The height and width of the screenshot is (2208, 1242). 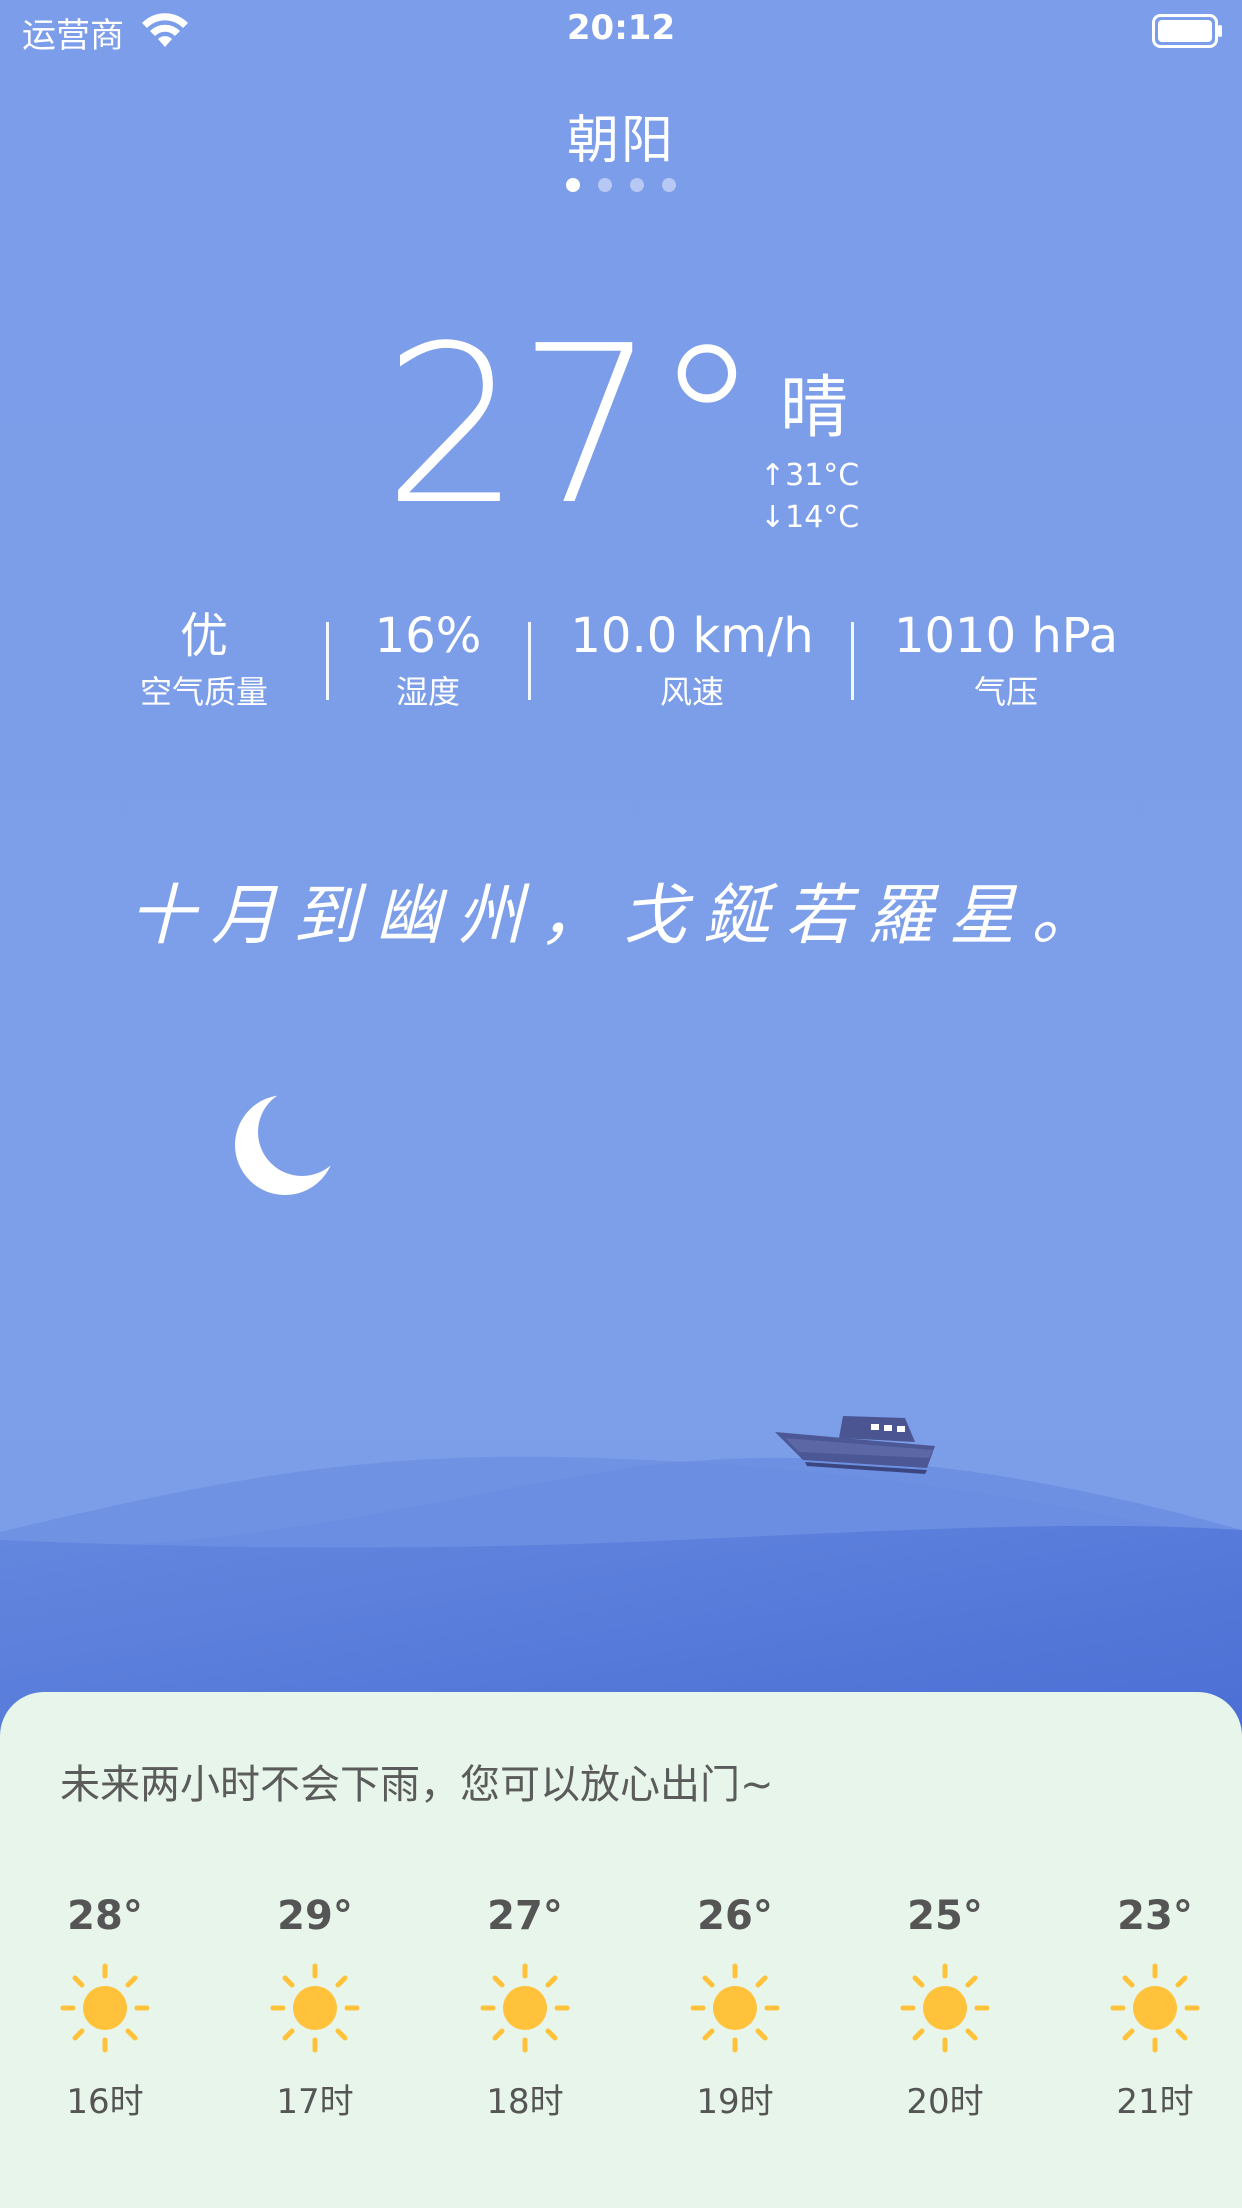 What do you see at coordinates (105, 1916) in the screenshot?
I see `hour-temp: 28°` at bounding box center [105, 1916].